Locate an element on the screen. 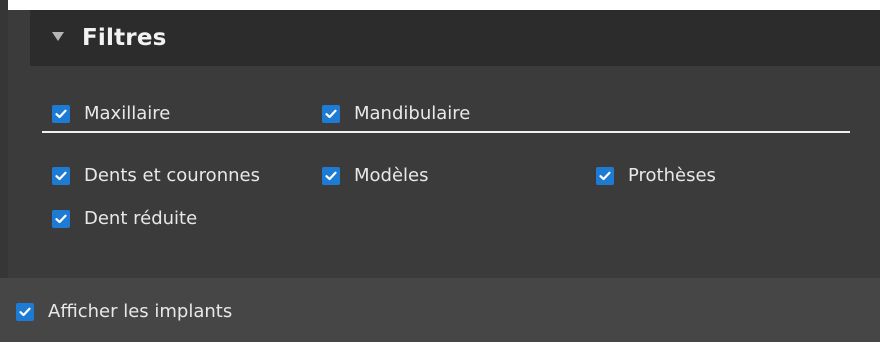 The width and height of the screenshot is (880, 342). filters-divider is located at coordinates (446, 132).